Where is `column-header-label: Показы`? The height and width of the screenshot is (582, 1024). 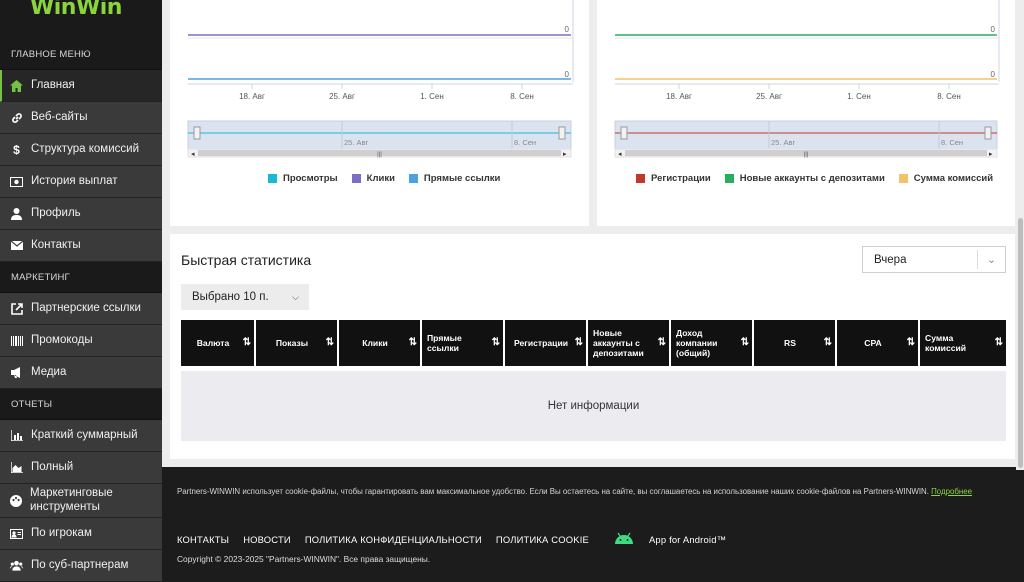
column-header-label: Показы is located at coordinates (292, 342).